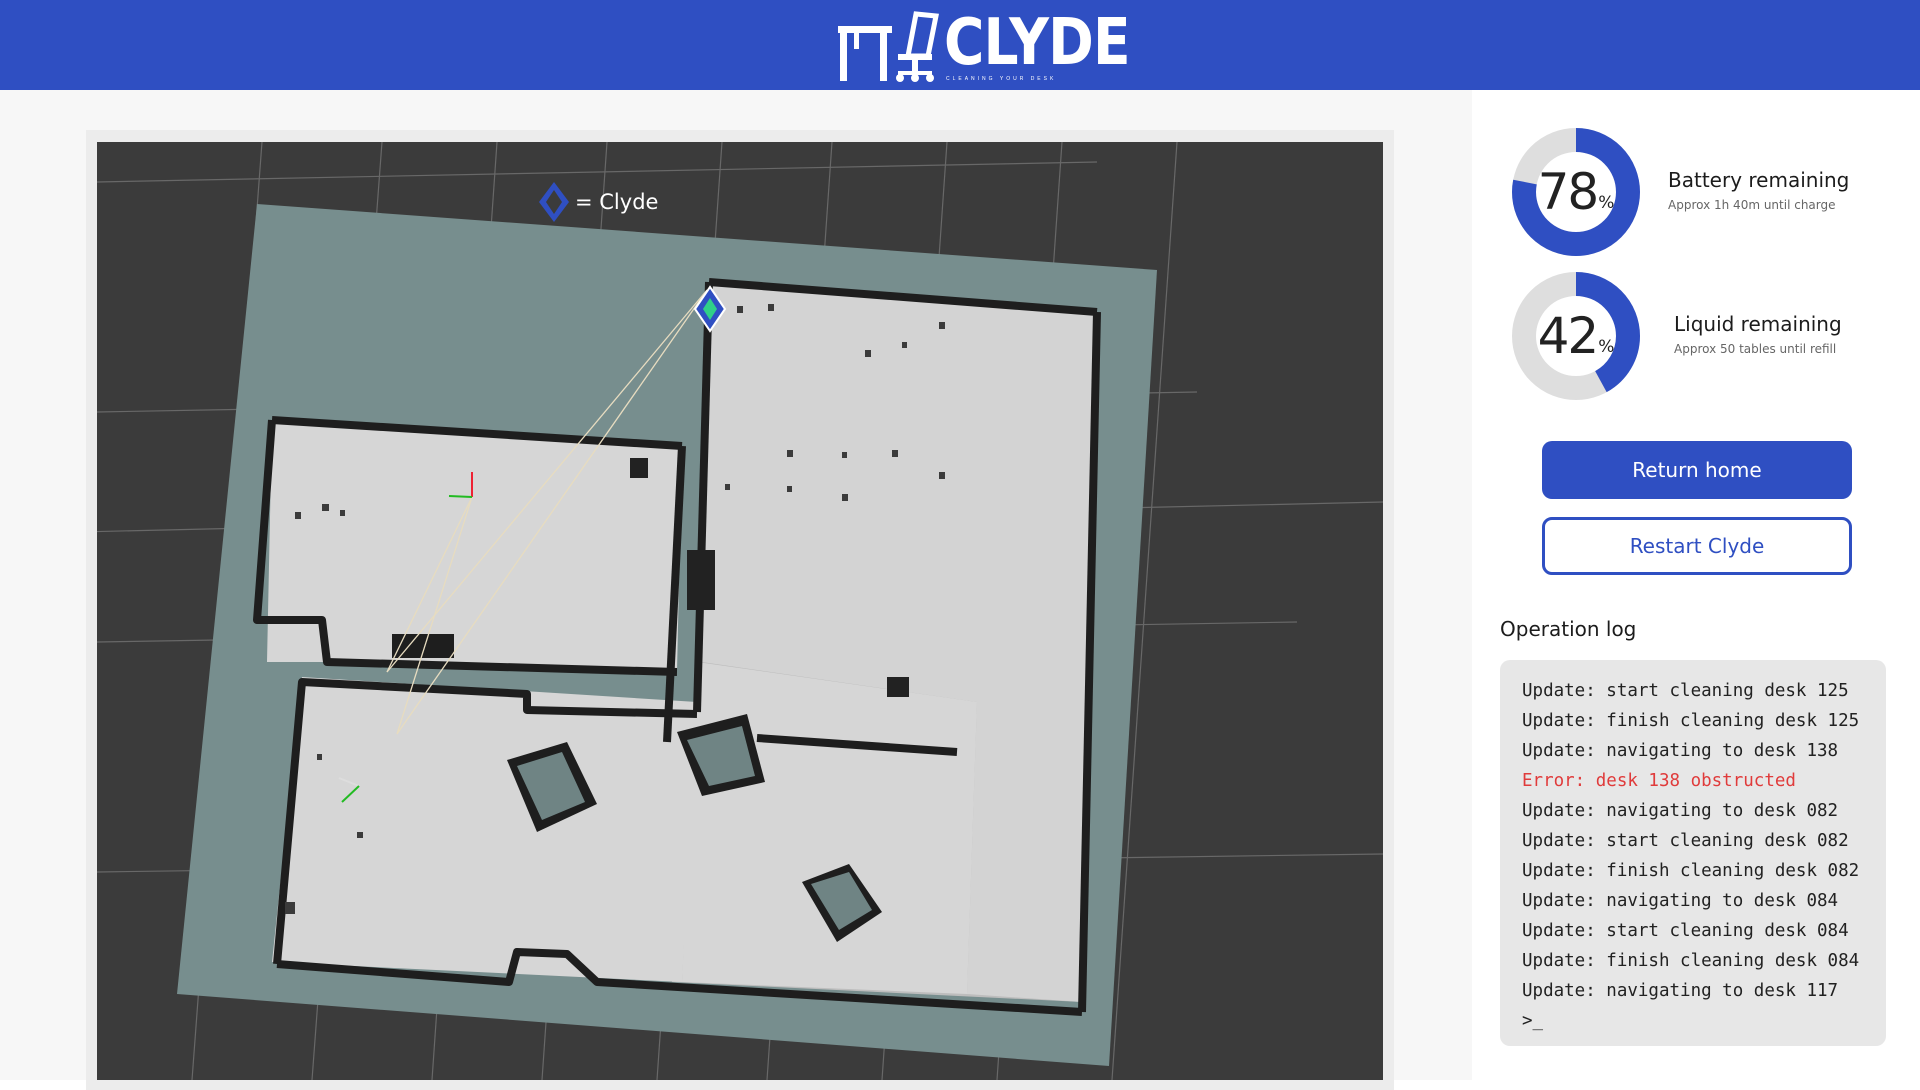  I want to click on log-line: Update: start cleaning desk 082, so click(1685, 841).